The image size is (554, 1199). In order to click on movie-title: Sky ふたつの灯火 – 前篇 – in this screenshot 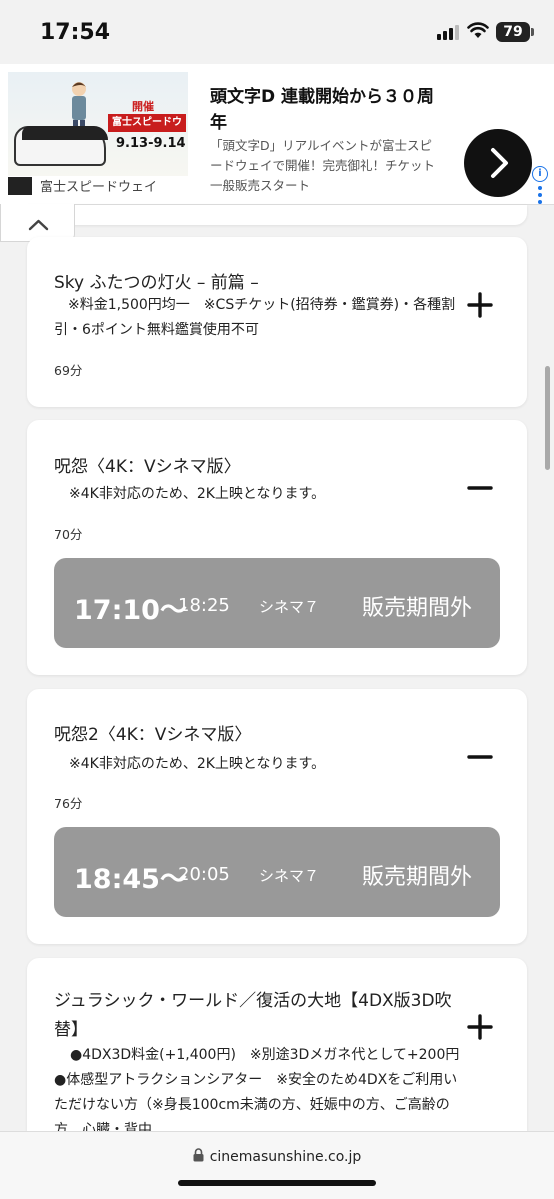, I will do `click(156, 280)`.